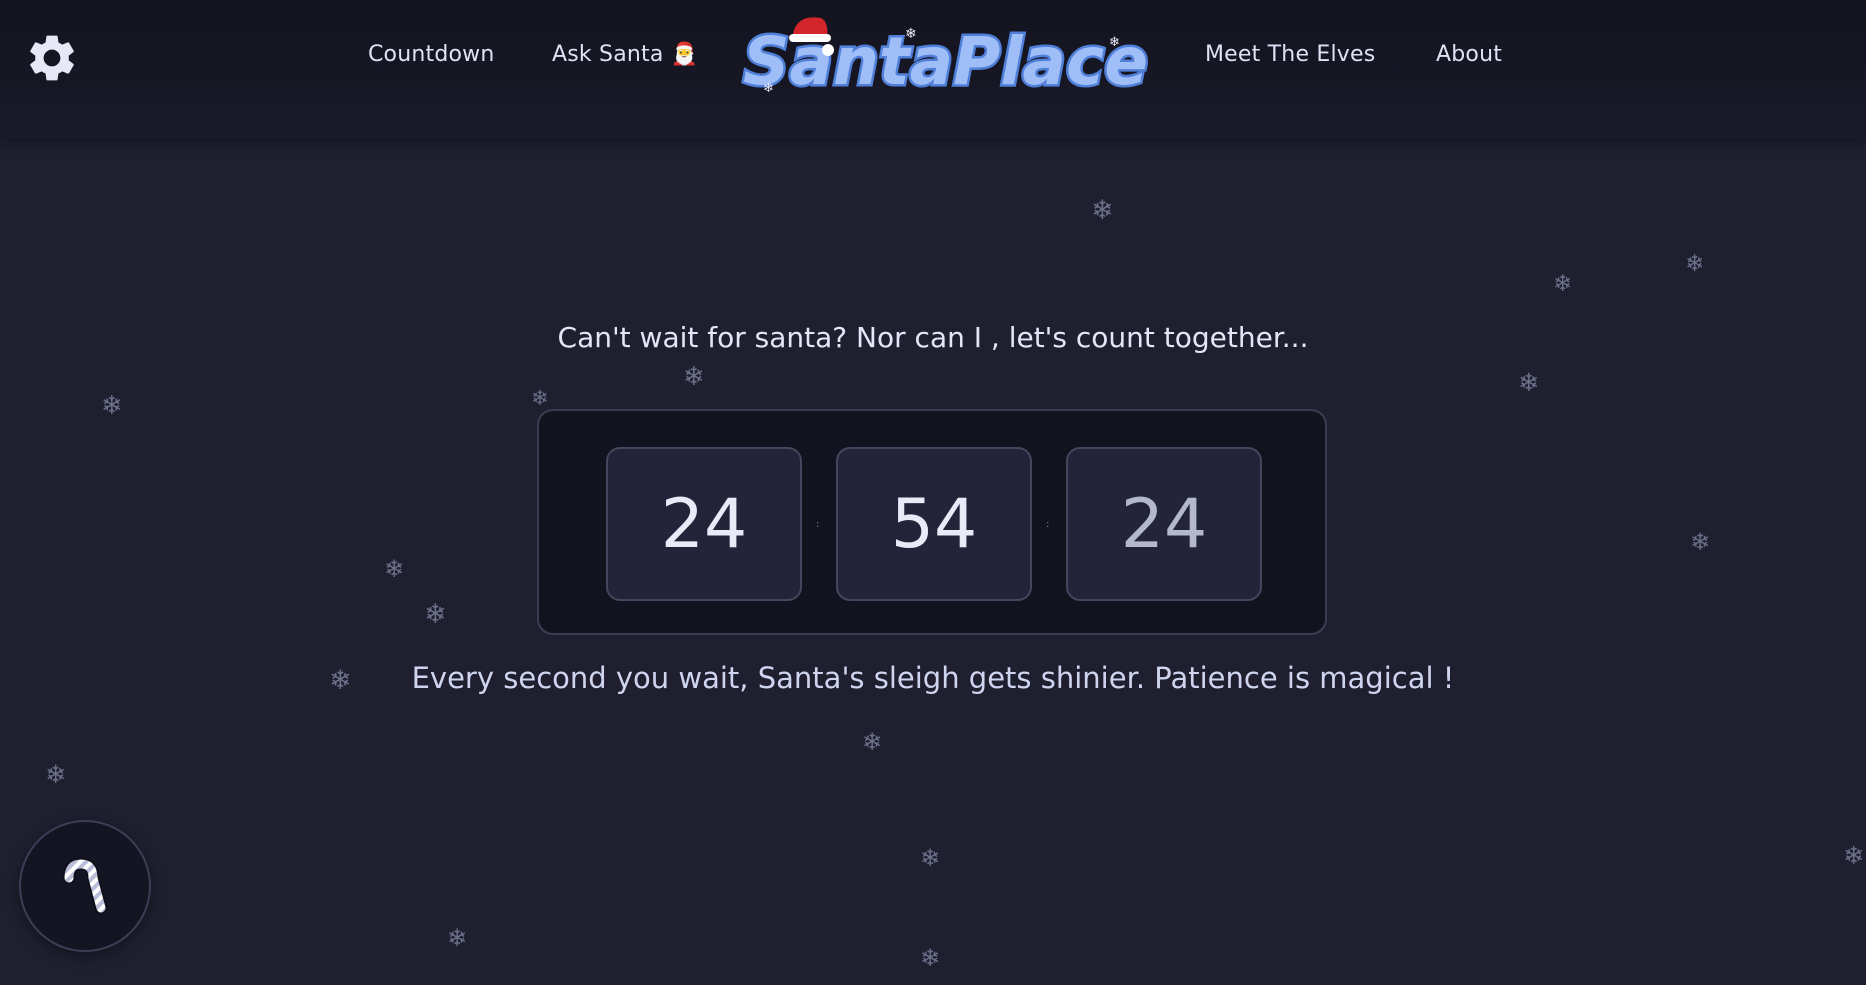  I want to click on nav-about: About, so click(1469, 54).